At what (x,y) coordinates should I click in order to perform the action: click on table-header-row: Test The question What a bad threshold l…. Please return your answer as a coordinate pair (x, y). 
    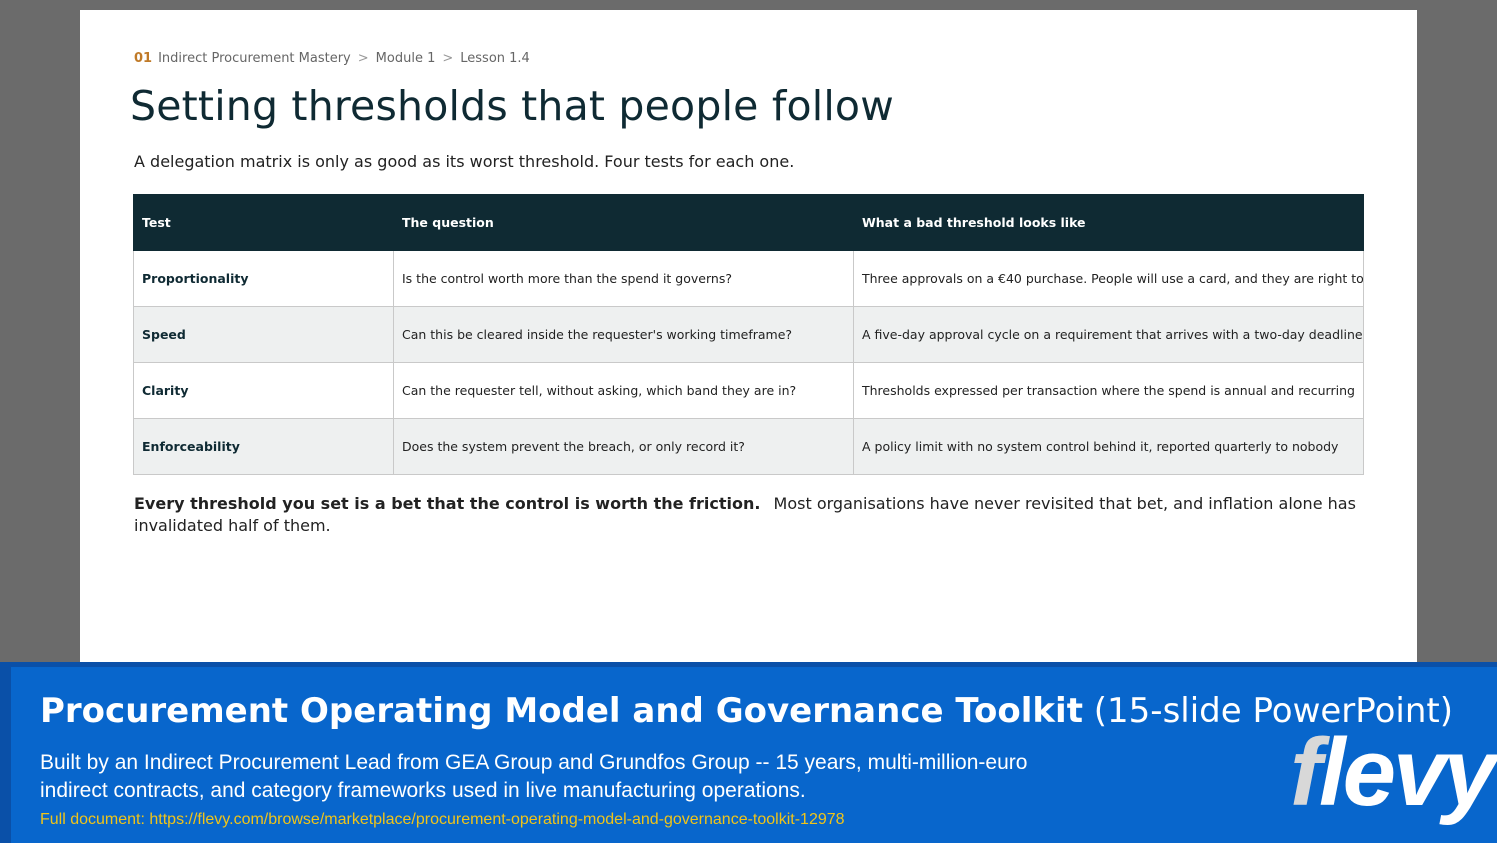
    Looking at the image, I should click on (748, 222).